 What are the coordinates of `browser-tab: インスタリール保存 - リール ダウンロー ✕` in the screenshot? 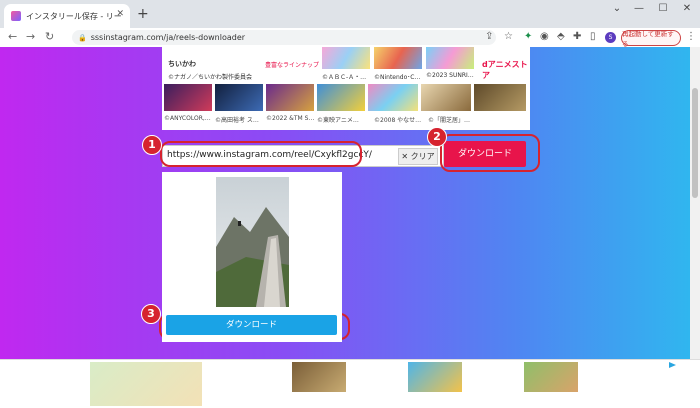 It's located at (67, 16).